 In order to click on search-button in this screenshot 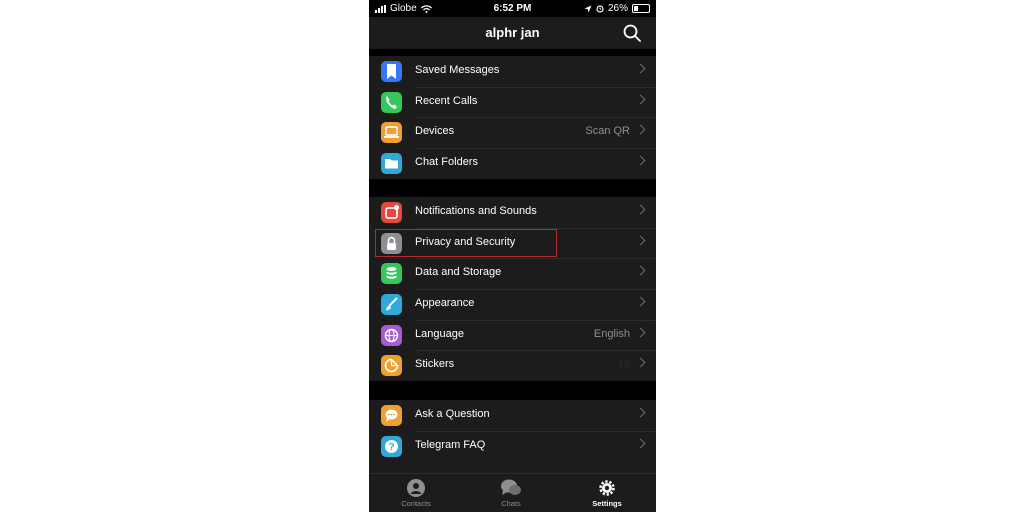, I will do `click(632, 33)`.